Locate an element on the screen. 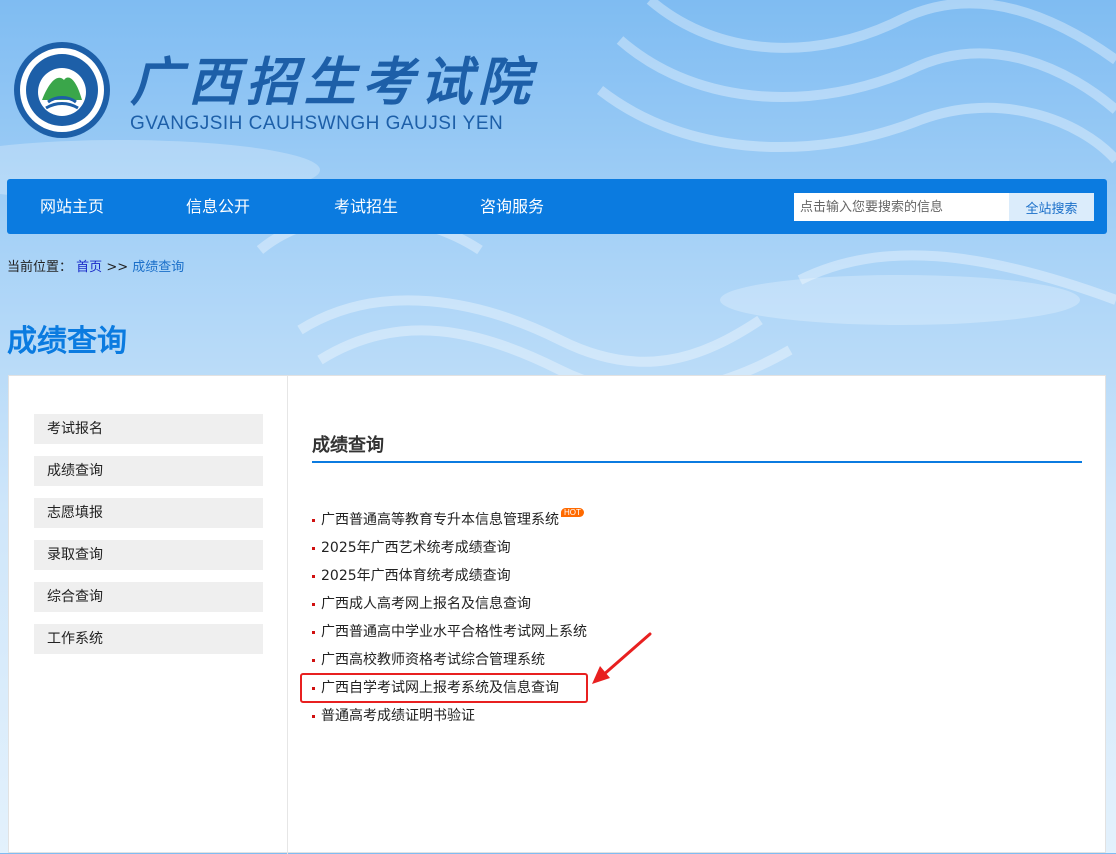 Image resolution: width=1116 pixels, height=854 pixels. list-item: 广西高校教师资格考试综合管理系统 is located at coordinates (449, 660).